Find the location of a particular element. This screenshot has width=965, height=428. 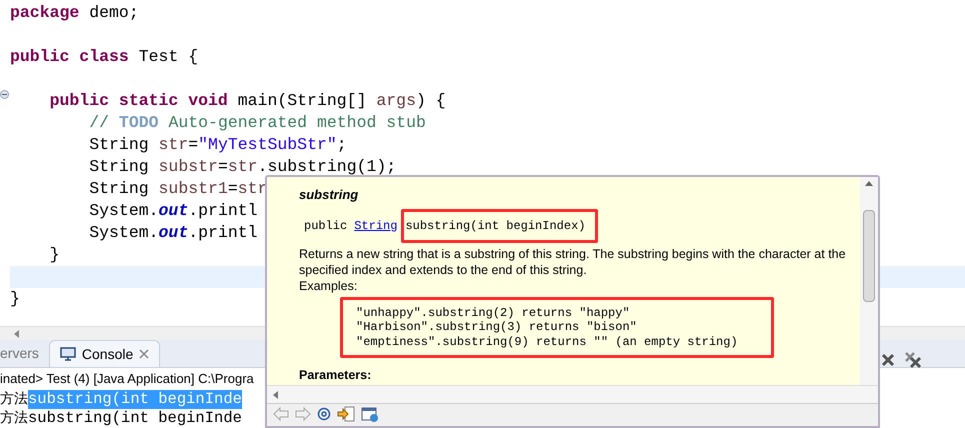

console-header: inated> Test (4) [Java Application] C:\Progra is located at coordinates (127, 379).